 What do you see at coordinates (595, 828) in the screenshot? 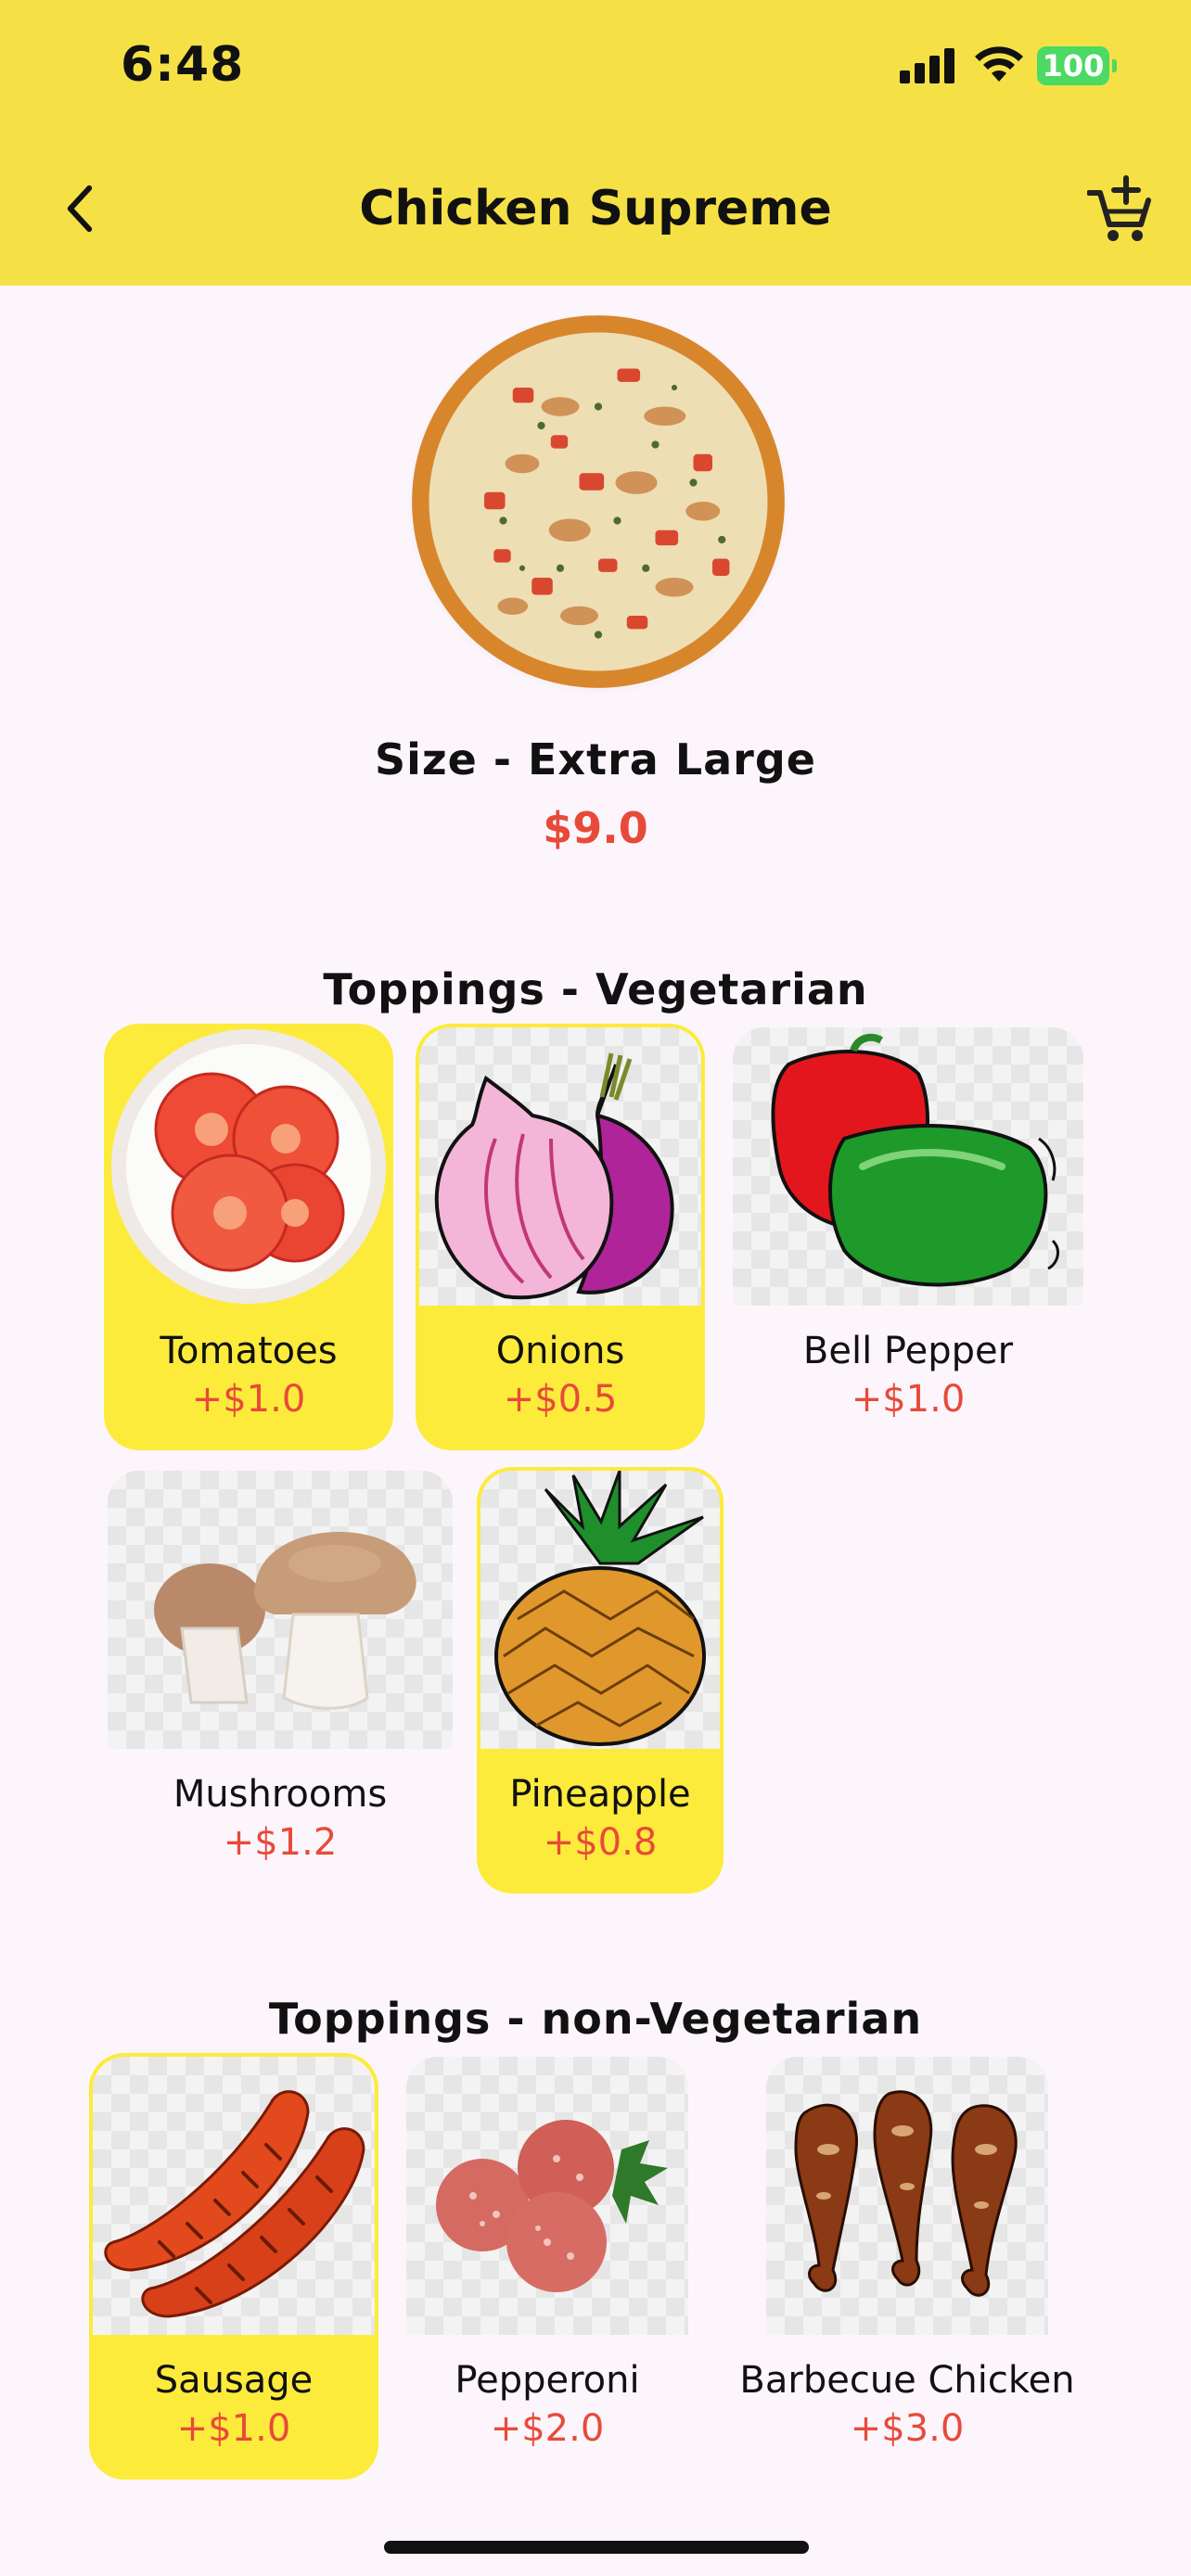
I see `base-price: $9.0` at bounding box center [595, 828].